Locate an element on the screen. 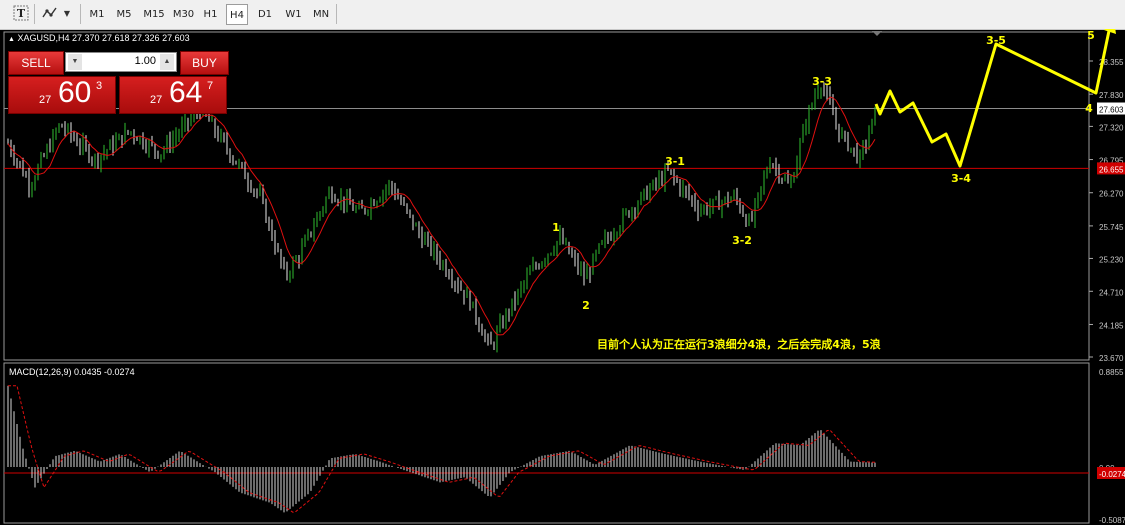 Image resolution: width=1125 pixels, height=525 pixels. lot-size-spinner: ▼ 1.00 ▲ is located at coordinates (121, 62).